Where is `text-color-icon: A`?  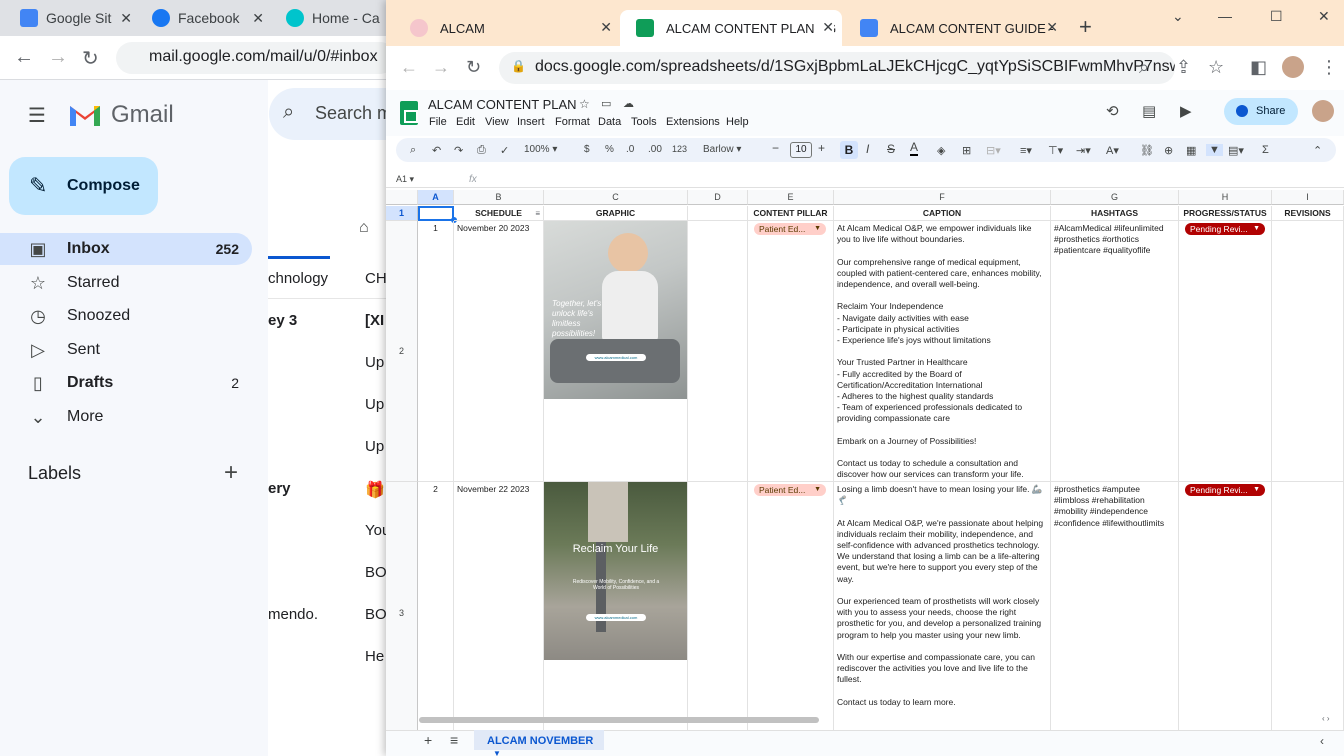
text-color-icon: A is located at coordinates (914, 148).